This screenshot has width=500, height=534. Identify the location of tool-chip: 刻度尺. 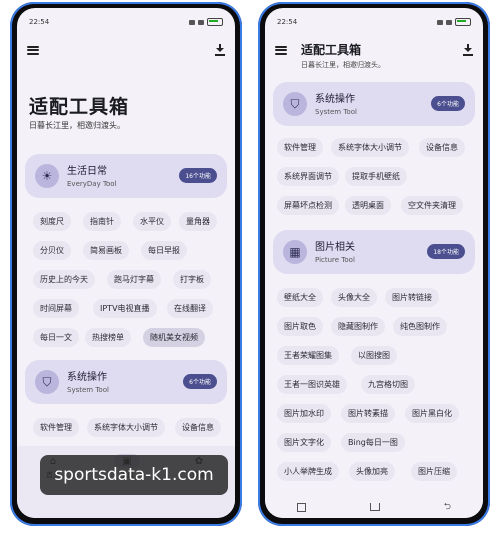
(52, 221).